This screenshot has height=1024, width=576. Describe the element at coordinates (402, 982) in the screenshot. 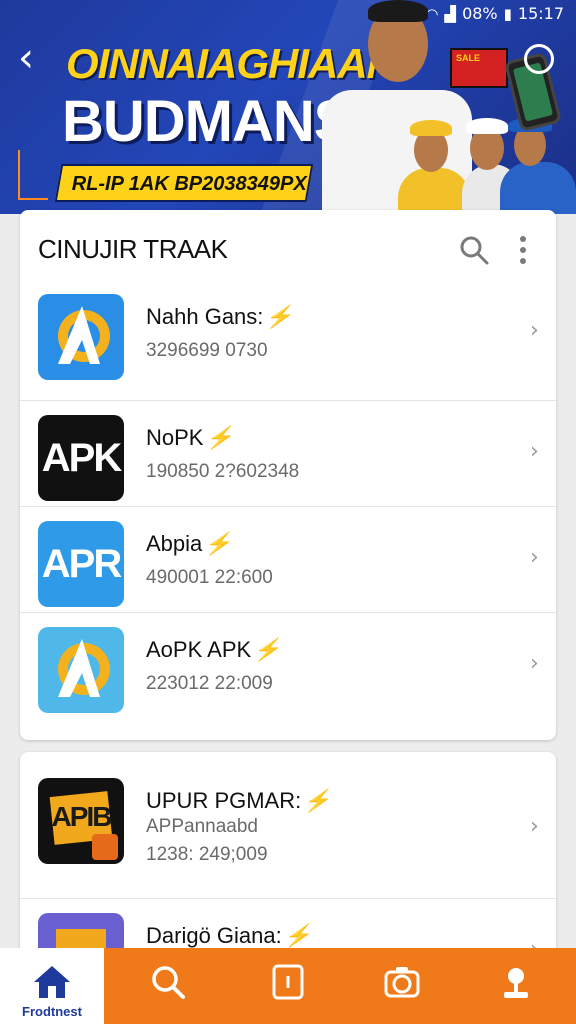

I see `camera-icon` at that location.